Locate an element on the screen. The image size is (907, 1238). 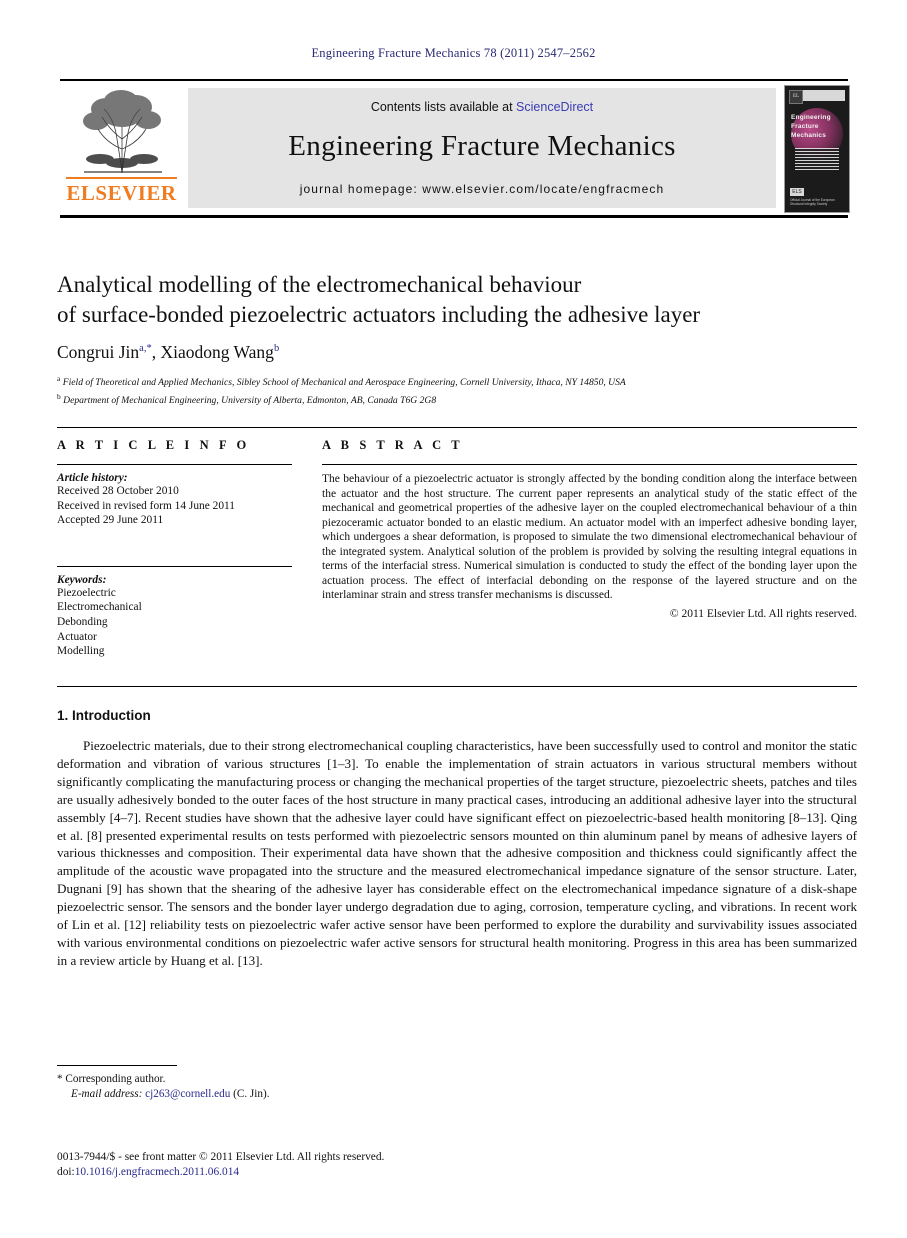
elsevier-logo: ELSEVIER is located at coordinates (121, 148).